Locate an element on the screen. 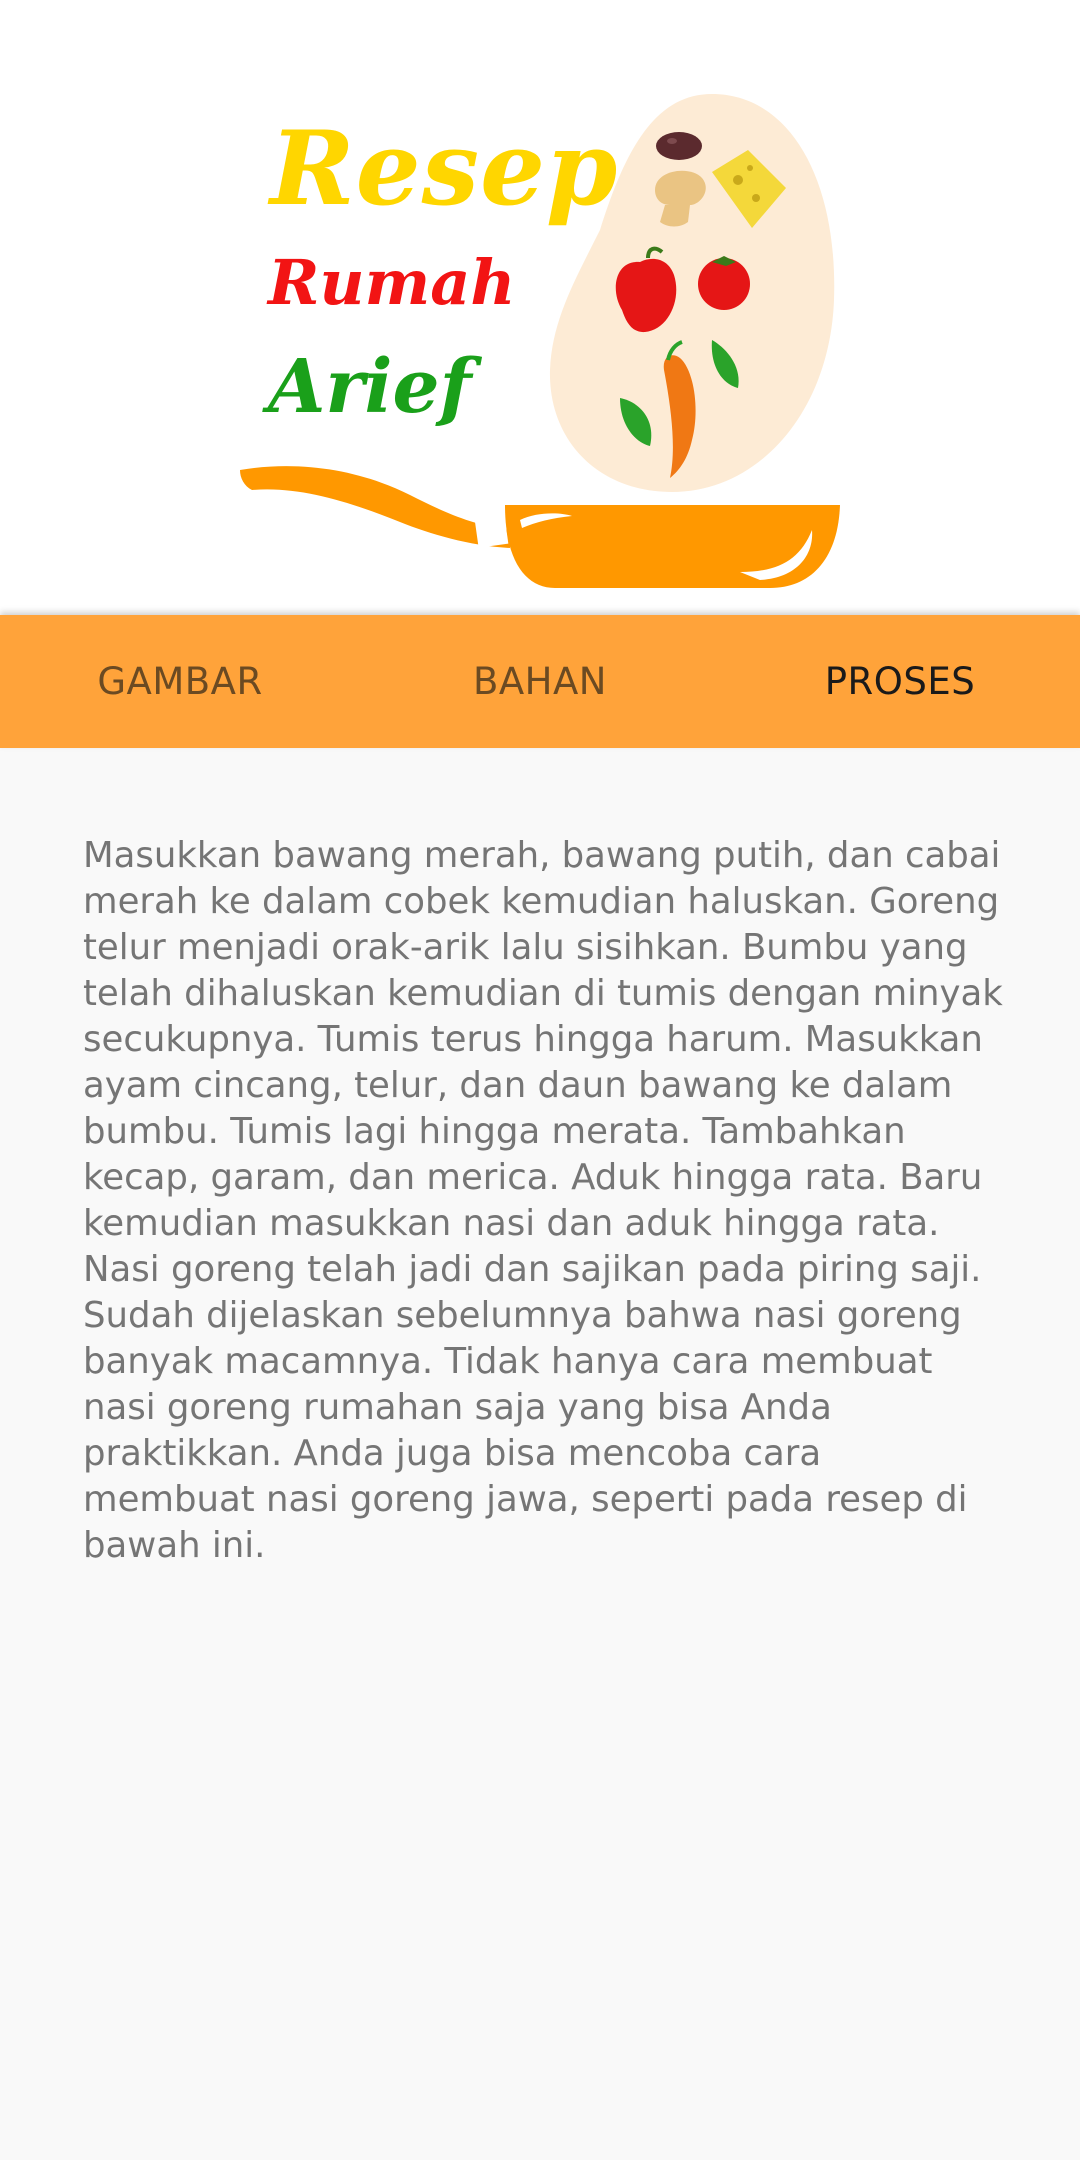 This screenshot has height=2160, width=1080. logo-title-arief: Arief is located at coordinates (370, 387).